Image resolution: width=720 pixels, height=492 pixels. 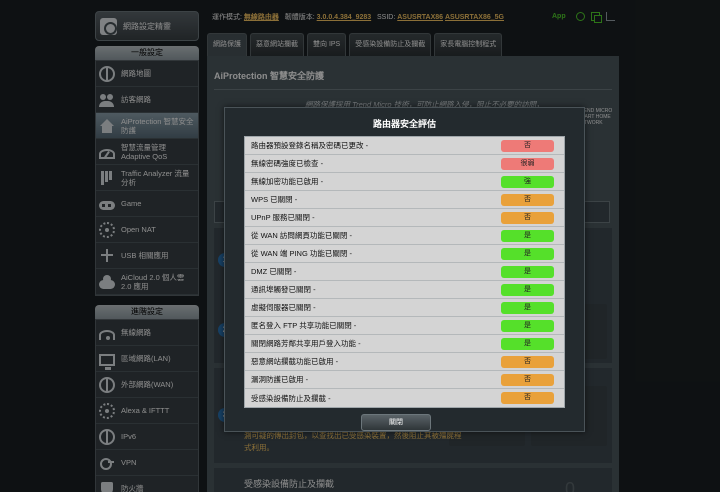 What do you see at coordinates (274, 199) in the screenshot?
I see `check-label: WPS 已關閉 -` at bounding box center [274, 199].